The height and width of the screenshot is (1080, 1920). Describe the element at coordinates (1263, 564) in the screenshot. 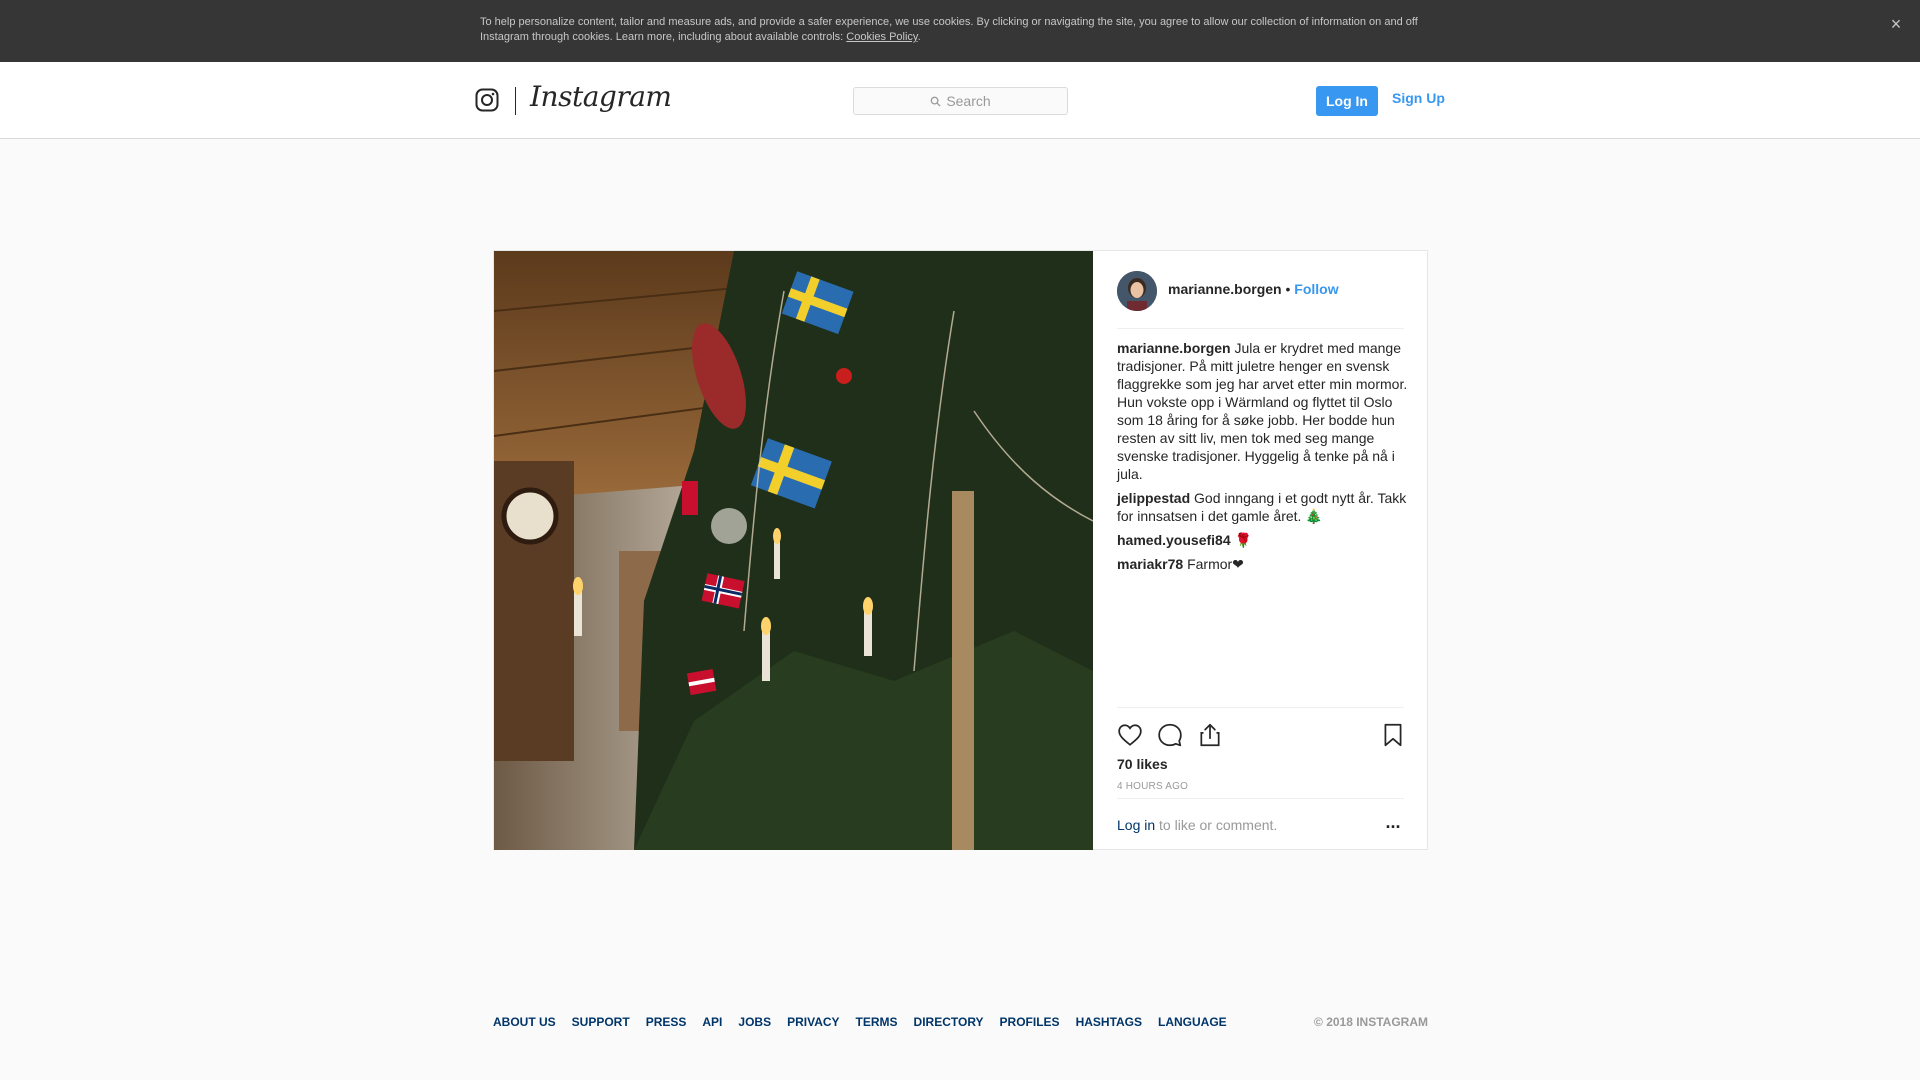

I see `comment-item: mariakr78 Farmor❤` at that location.